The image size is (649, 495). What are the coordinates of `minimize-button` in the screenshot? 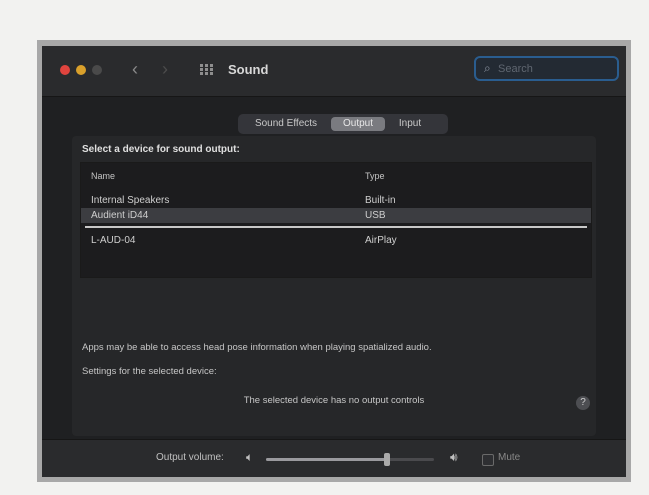 It's located at (81, 70).